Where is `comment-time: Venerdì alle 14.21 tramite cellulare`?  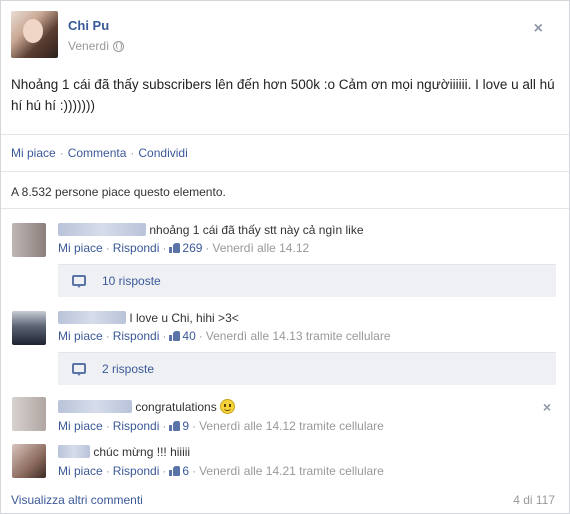 comment-time: Venerdì alle 14.21 tramite cellulare is located at coordinates (291, 471).